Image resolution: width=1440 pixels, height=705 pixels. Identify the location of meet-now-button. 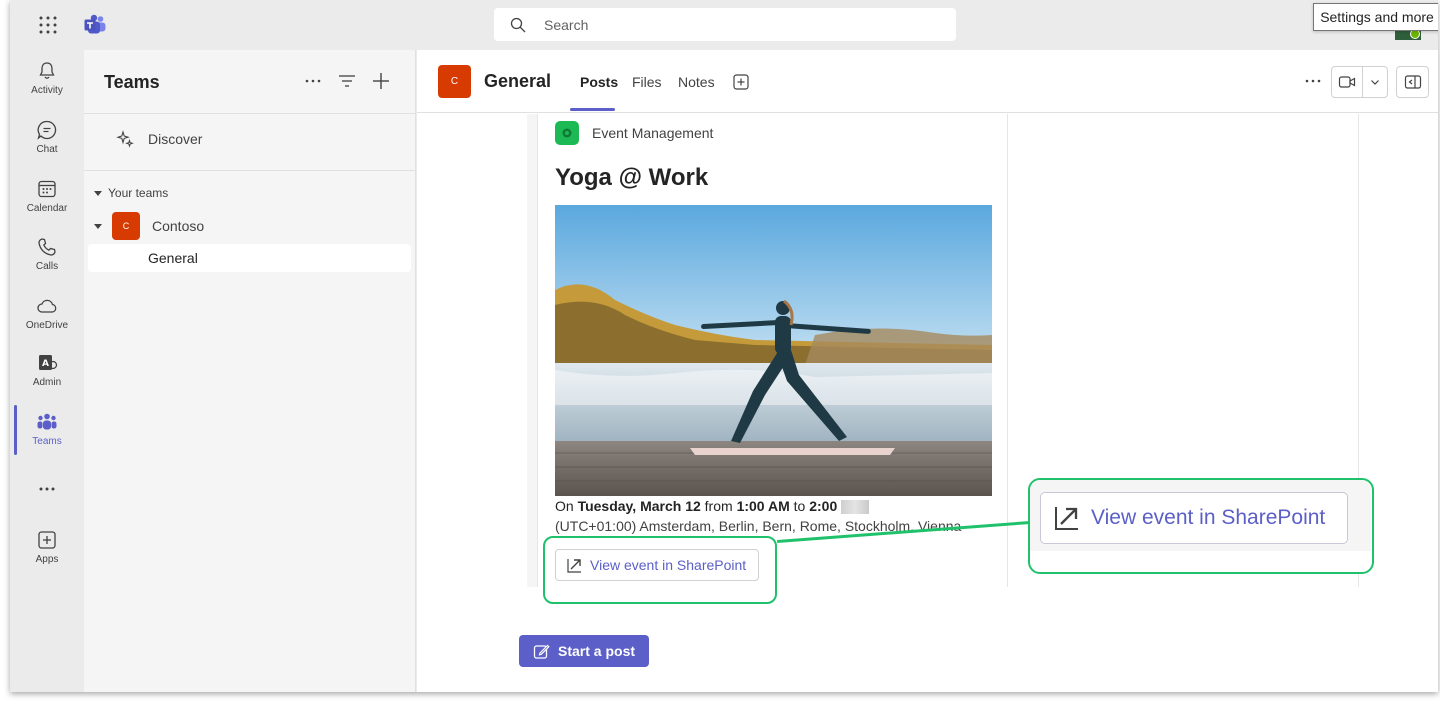
(1359, 82).